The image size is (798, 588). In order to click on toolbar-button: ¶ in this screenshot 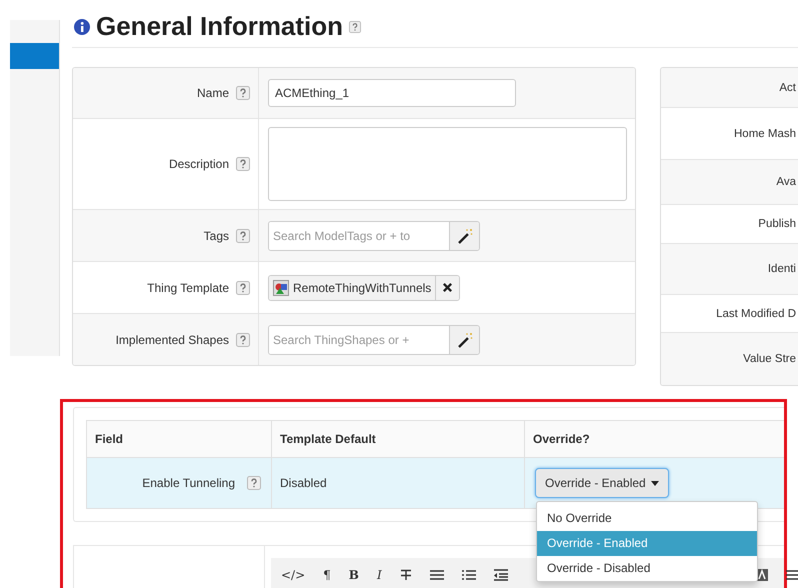, I will do `click(327, 575)`.